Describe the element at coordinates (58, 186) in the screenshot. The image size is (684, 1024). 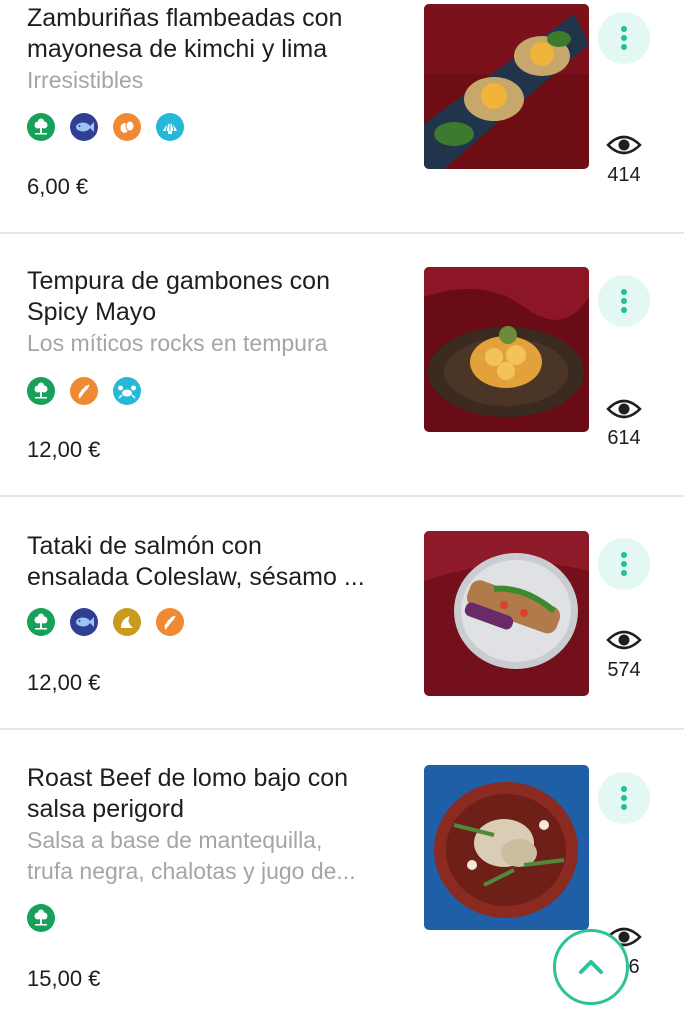
I see `dish-price: 6,00 €` at that location.